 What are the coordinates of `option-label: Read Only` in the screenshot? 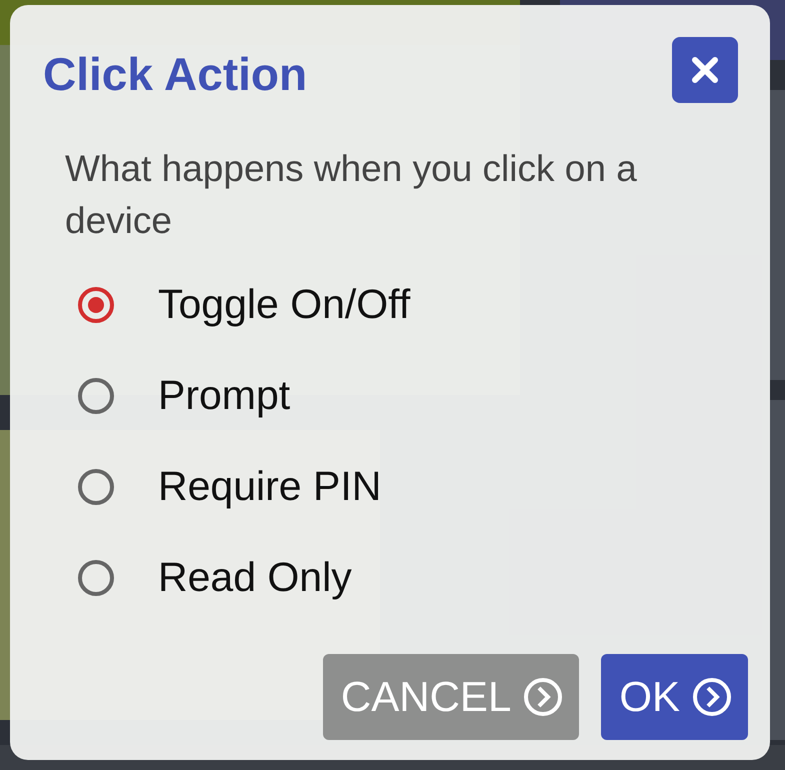 It's located at (255, 577).